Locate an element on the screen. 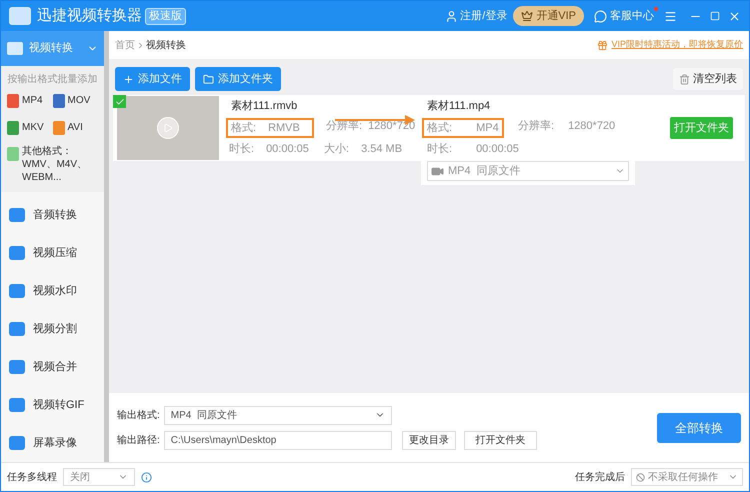  prohibited-icon is located at coordinates (640, 477).